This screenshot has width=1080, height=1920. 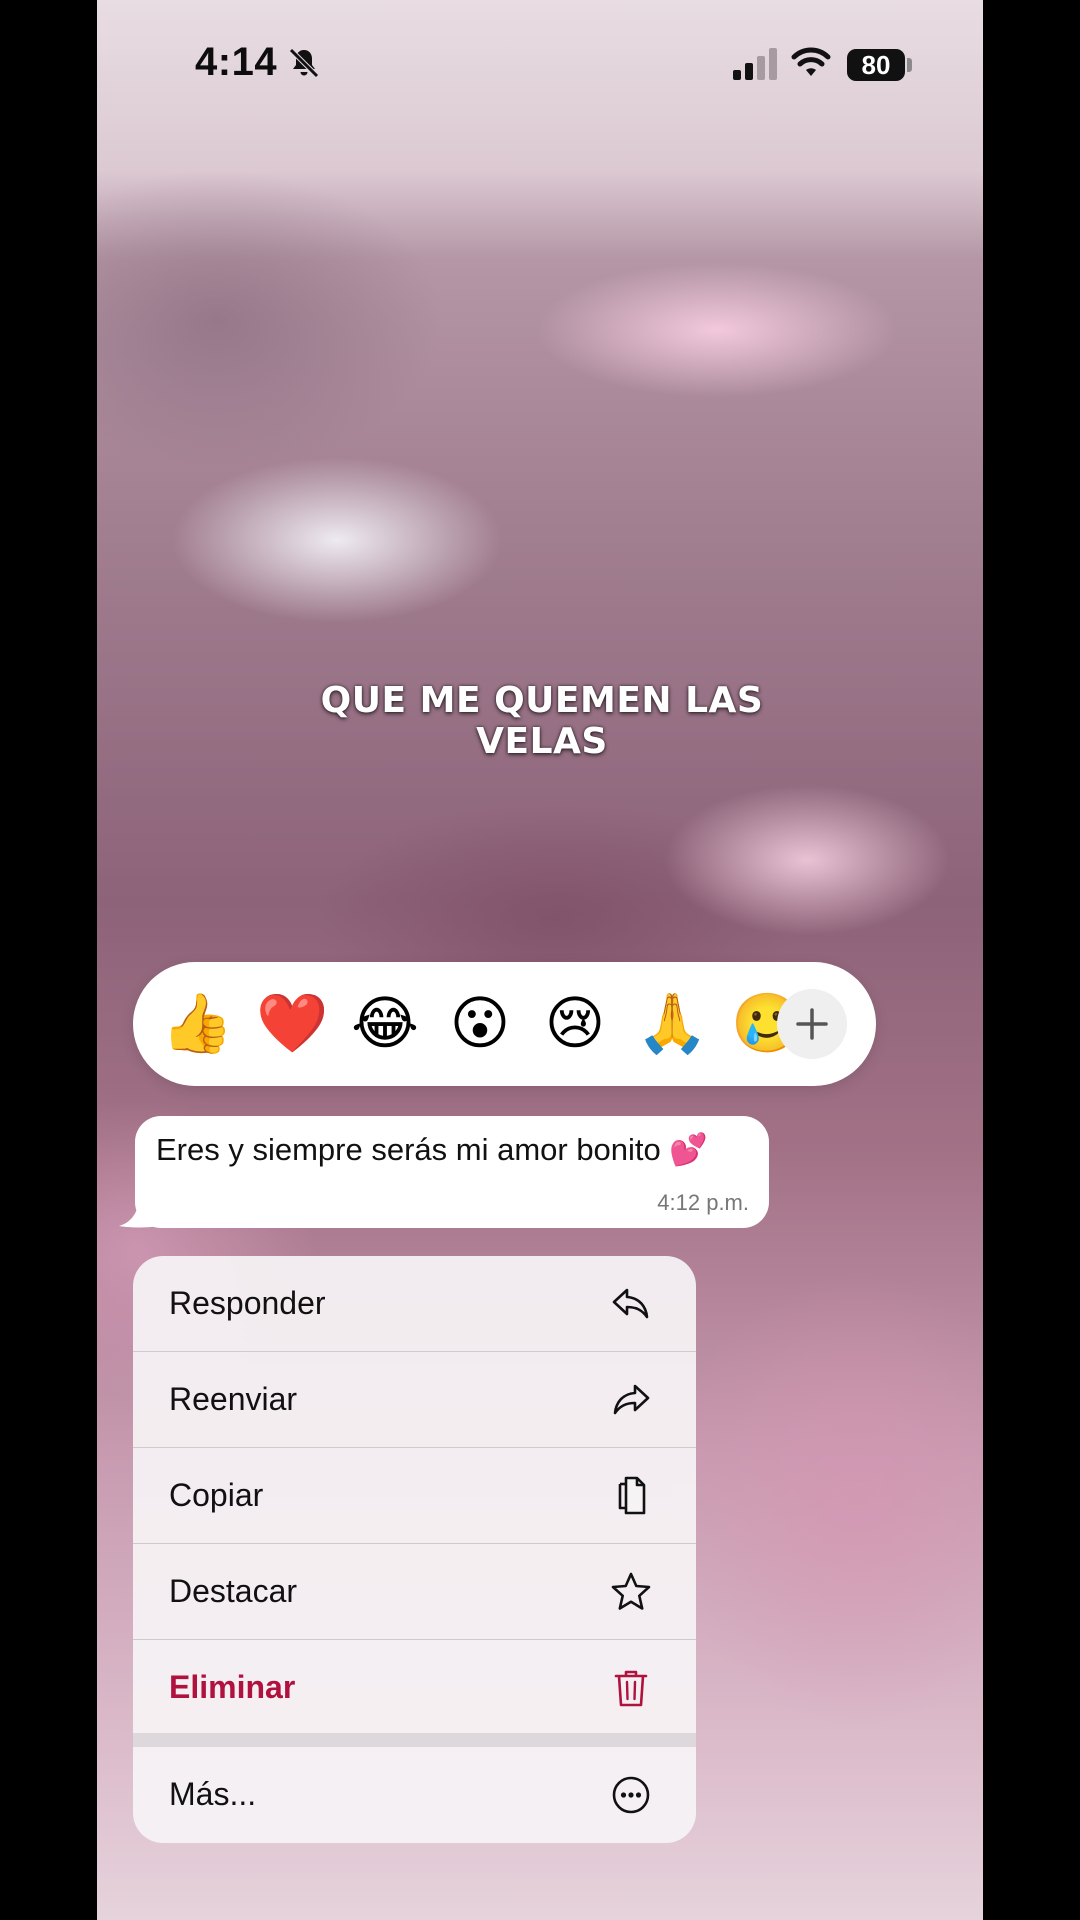 I want to click on menu-item-label: Reenviar, so click(x=233, y=1399).